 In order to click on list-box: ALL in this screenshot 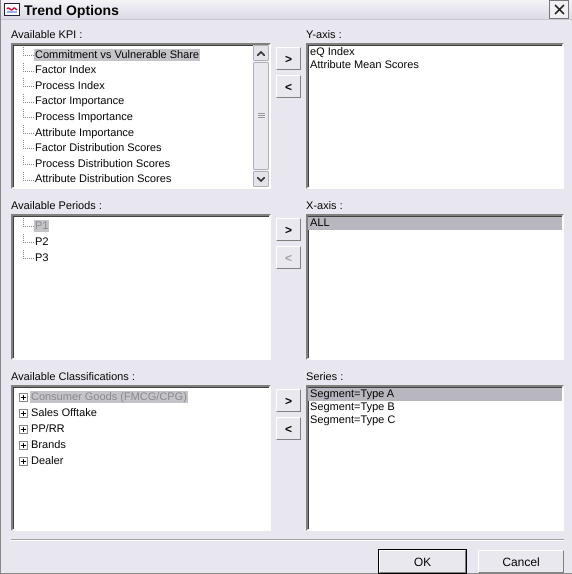, I will do `click(435, 287)`.